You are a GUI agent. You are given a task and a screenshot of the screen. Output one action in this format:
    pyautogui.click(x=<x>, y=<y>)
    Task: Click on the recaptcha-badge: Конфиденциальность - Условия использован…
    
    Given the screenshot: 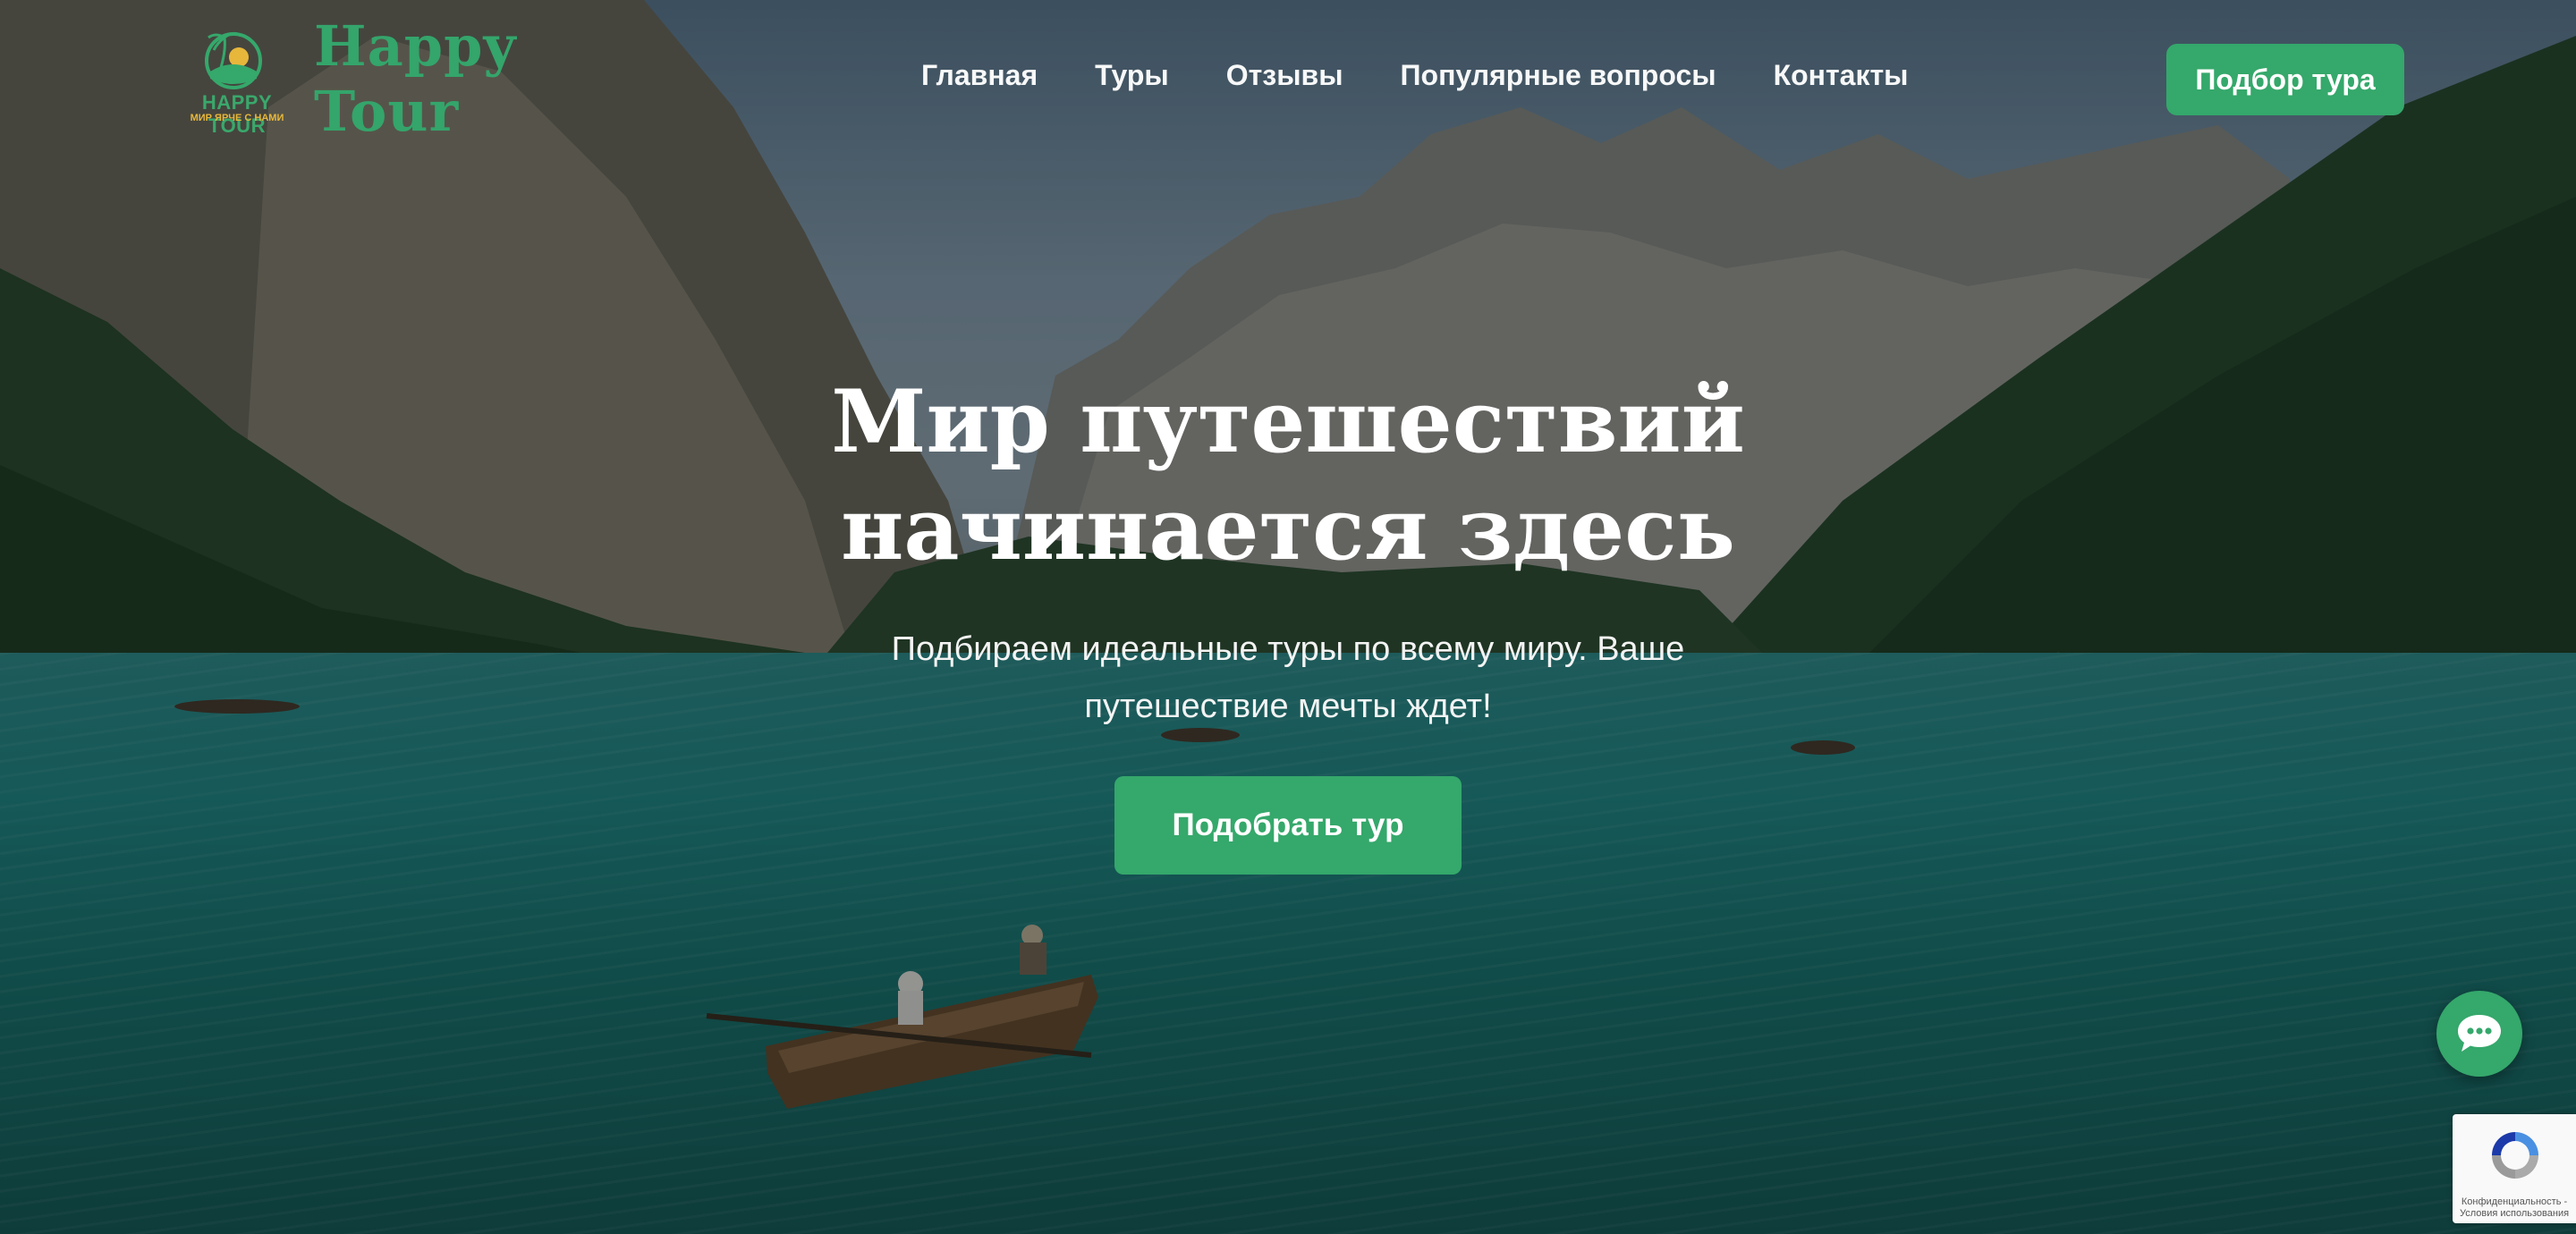 What is the action you would take?
    pyautogui.click(x=2514, y=1168)
    